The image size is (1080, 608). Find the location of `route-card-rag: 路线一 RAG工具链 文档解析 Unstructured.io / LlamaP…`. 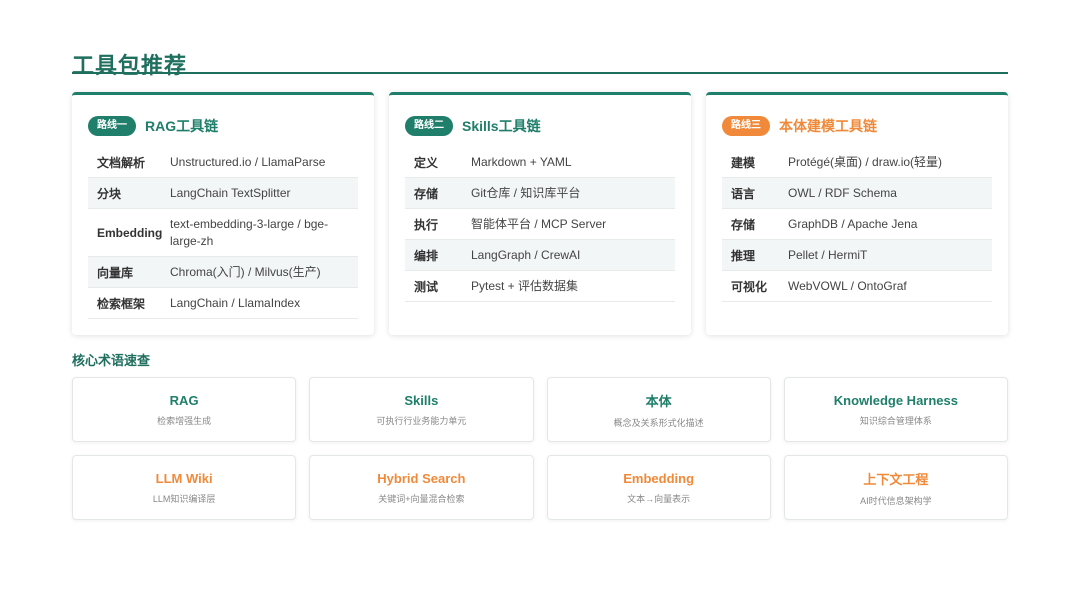

route-card-rag: 路线一 RAG工具链 文档解析 Unstructured.io / LlamaP… is located at coordinates (223, 213).